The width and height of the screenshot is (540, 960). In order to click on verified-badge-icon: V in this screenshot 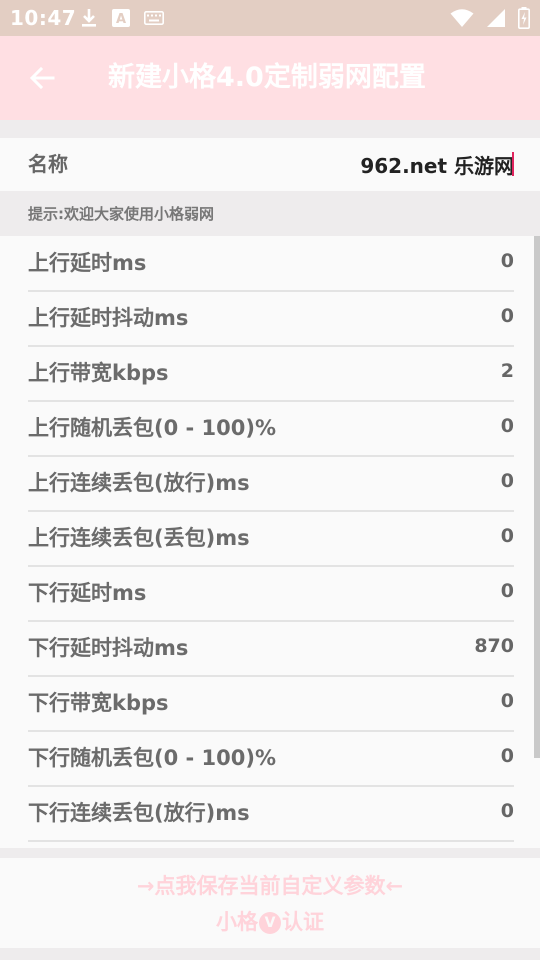, I will do `click(270, 923)`.